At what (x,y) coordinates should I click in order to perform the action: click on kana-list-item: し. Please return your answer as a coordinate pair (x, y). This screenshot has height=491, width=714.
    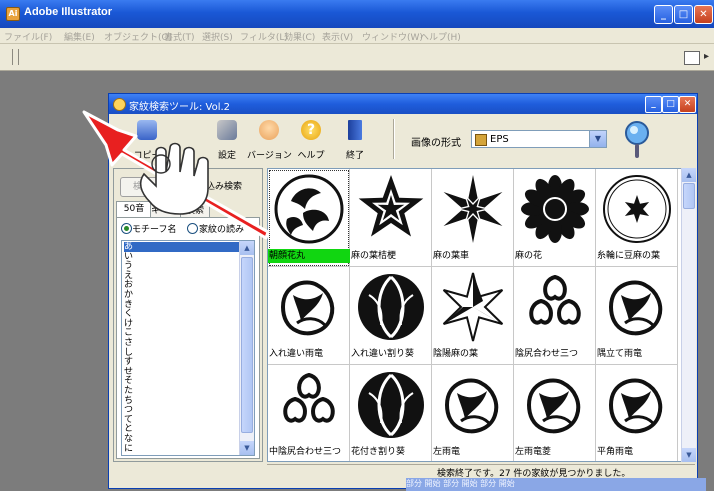
    Looking at the image, I should click on (182, 353).